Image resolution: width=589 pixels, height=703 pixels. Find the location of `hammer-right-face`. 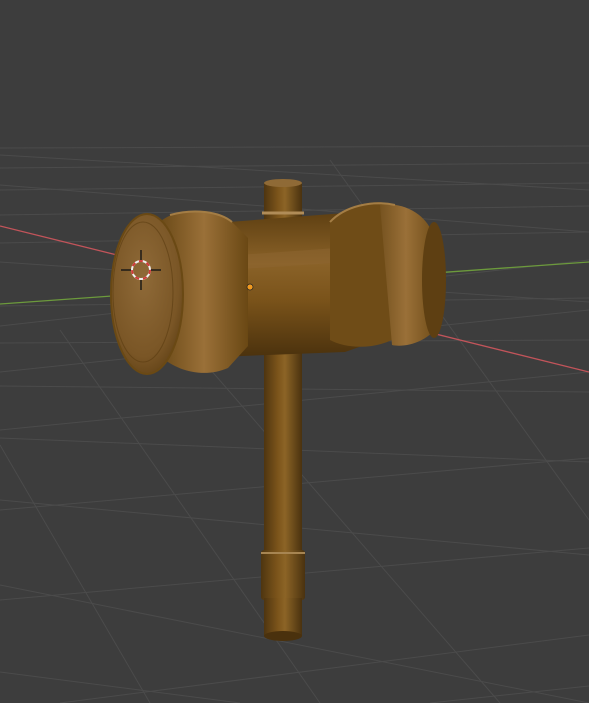

hammer-right-face is located at coordinates (434, 280).